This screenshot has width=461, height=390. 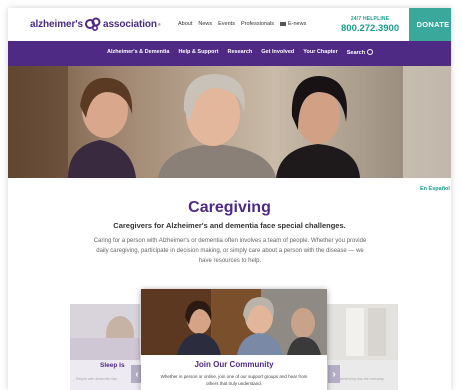 What do you see at coordinates (257, 24) in the screenshot?
I see `util-link-professionals: Professionals` at bounding box center [257, 24].